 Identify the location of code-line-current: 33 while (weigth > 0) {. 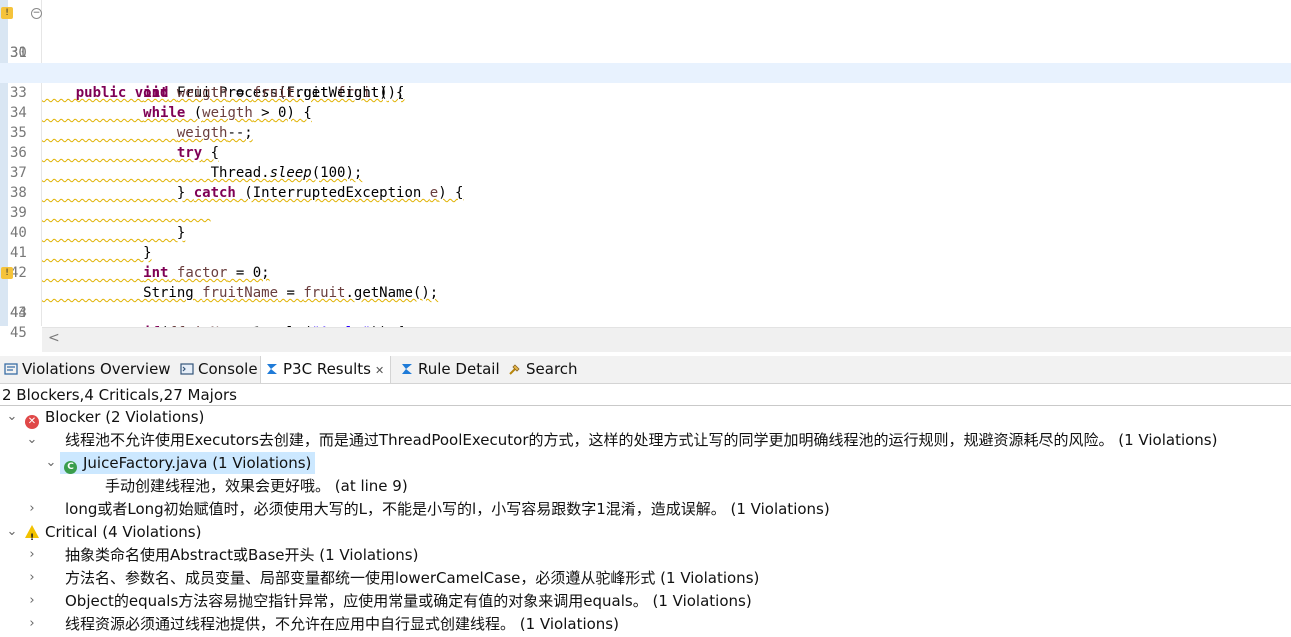
(645, 92).